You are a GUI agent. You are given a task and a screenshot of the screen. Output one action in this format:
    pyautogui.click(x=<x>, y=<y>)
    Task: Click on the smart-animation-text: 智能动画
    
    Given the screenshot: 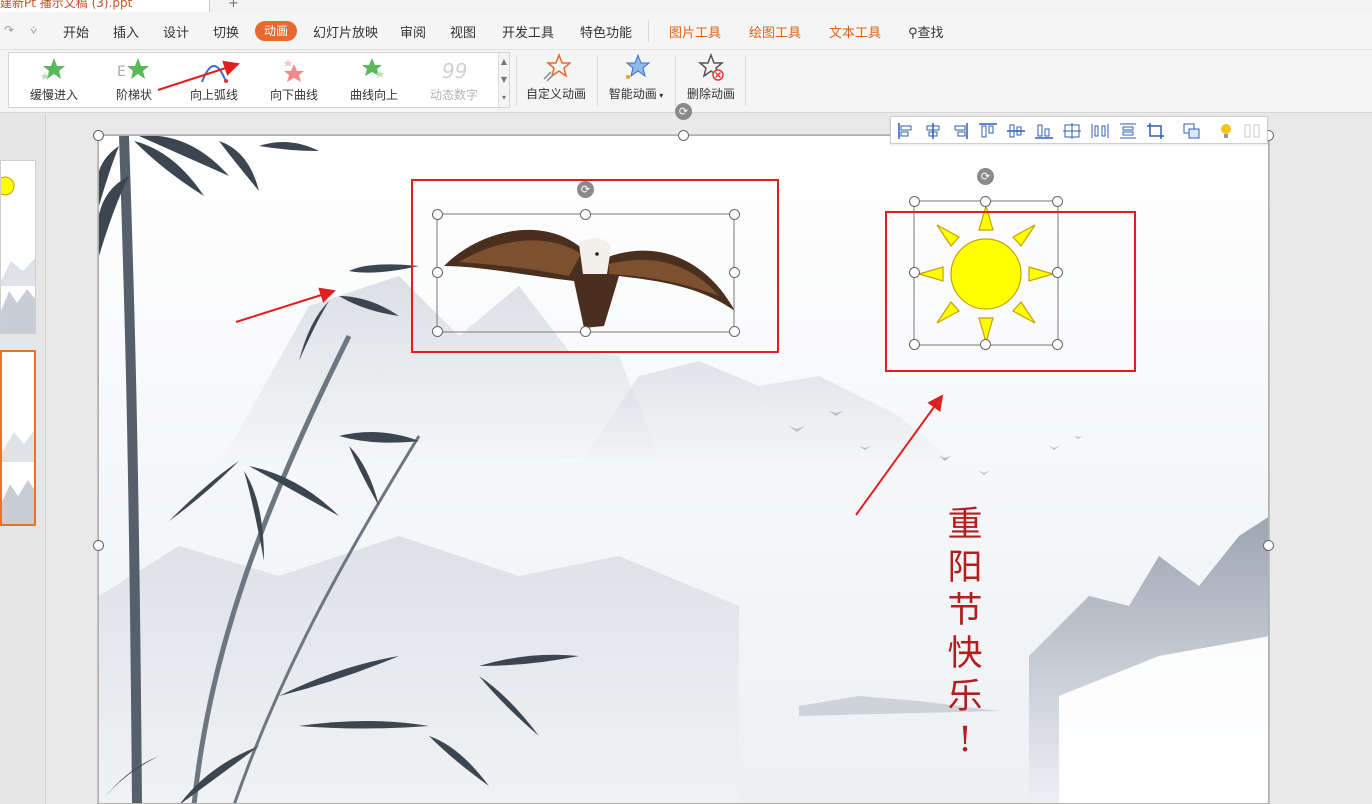 What is the action you would take?
    pyautogui.click(x=632, y=94)
    